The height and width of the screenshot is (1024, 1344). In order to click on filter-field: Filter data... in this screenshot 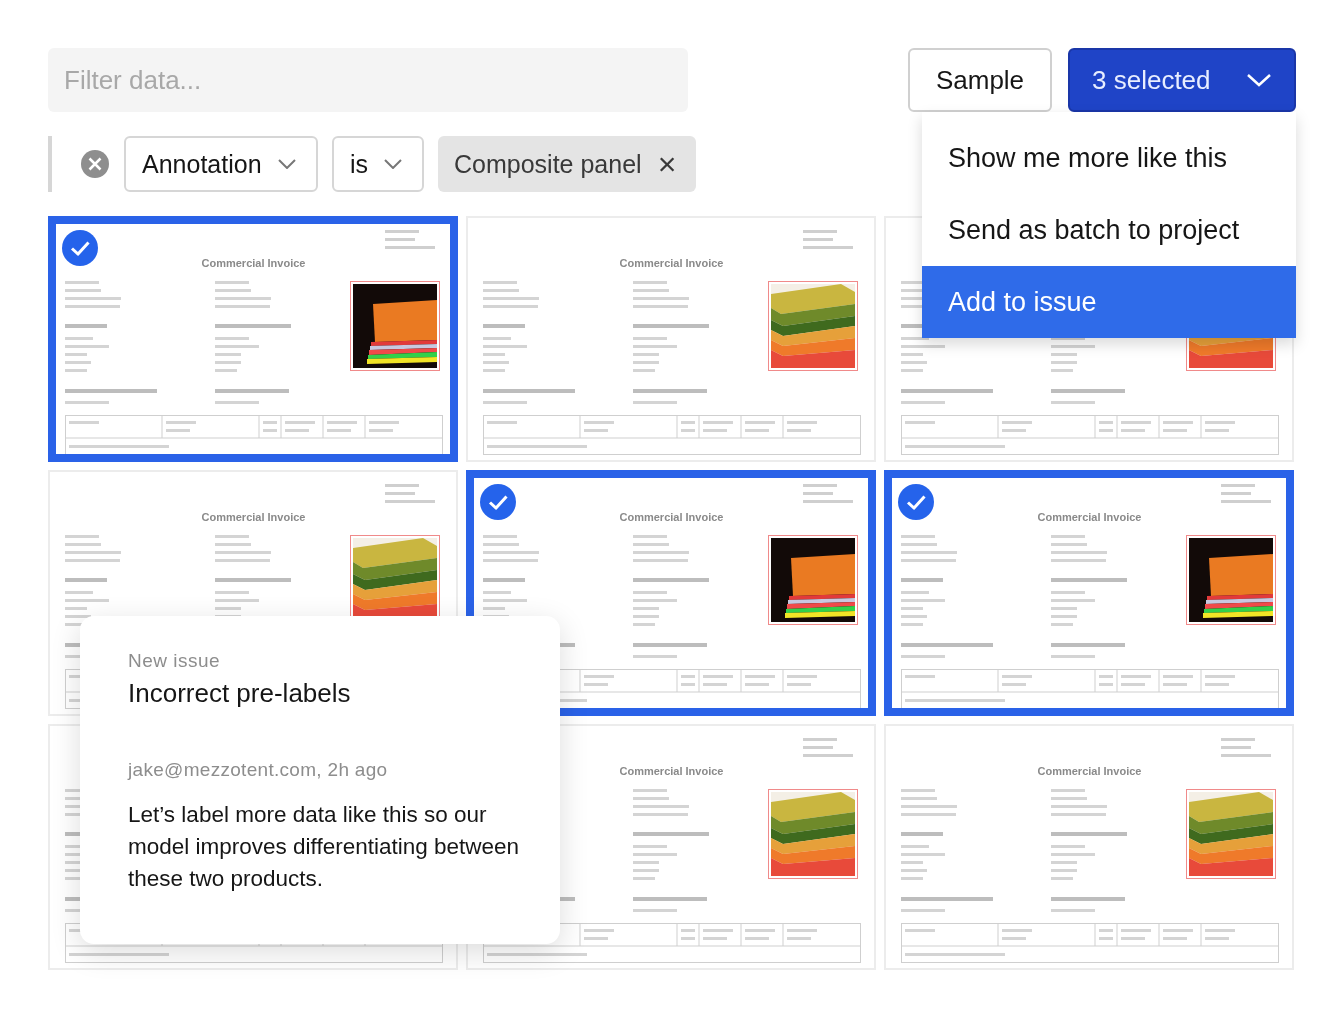, I will do `click(368, 80)`.